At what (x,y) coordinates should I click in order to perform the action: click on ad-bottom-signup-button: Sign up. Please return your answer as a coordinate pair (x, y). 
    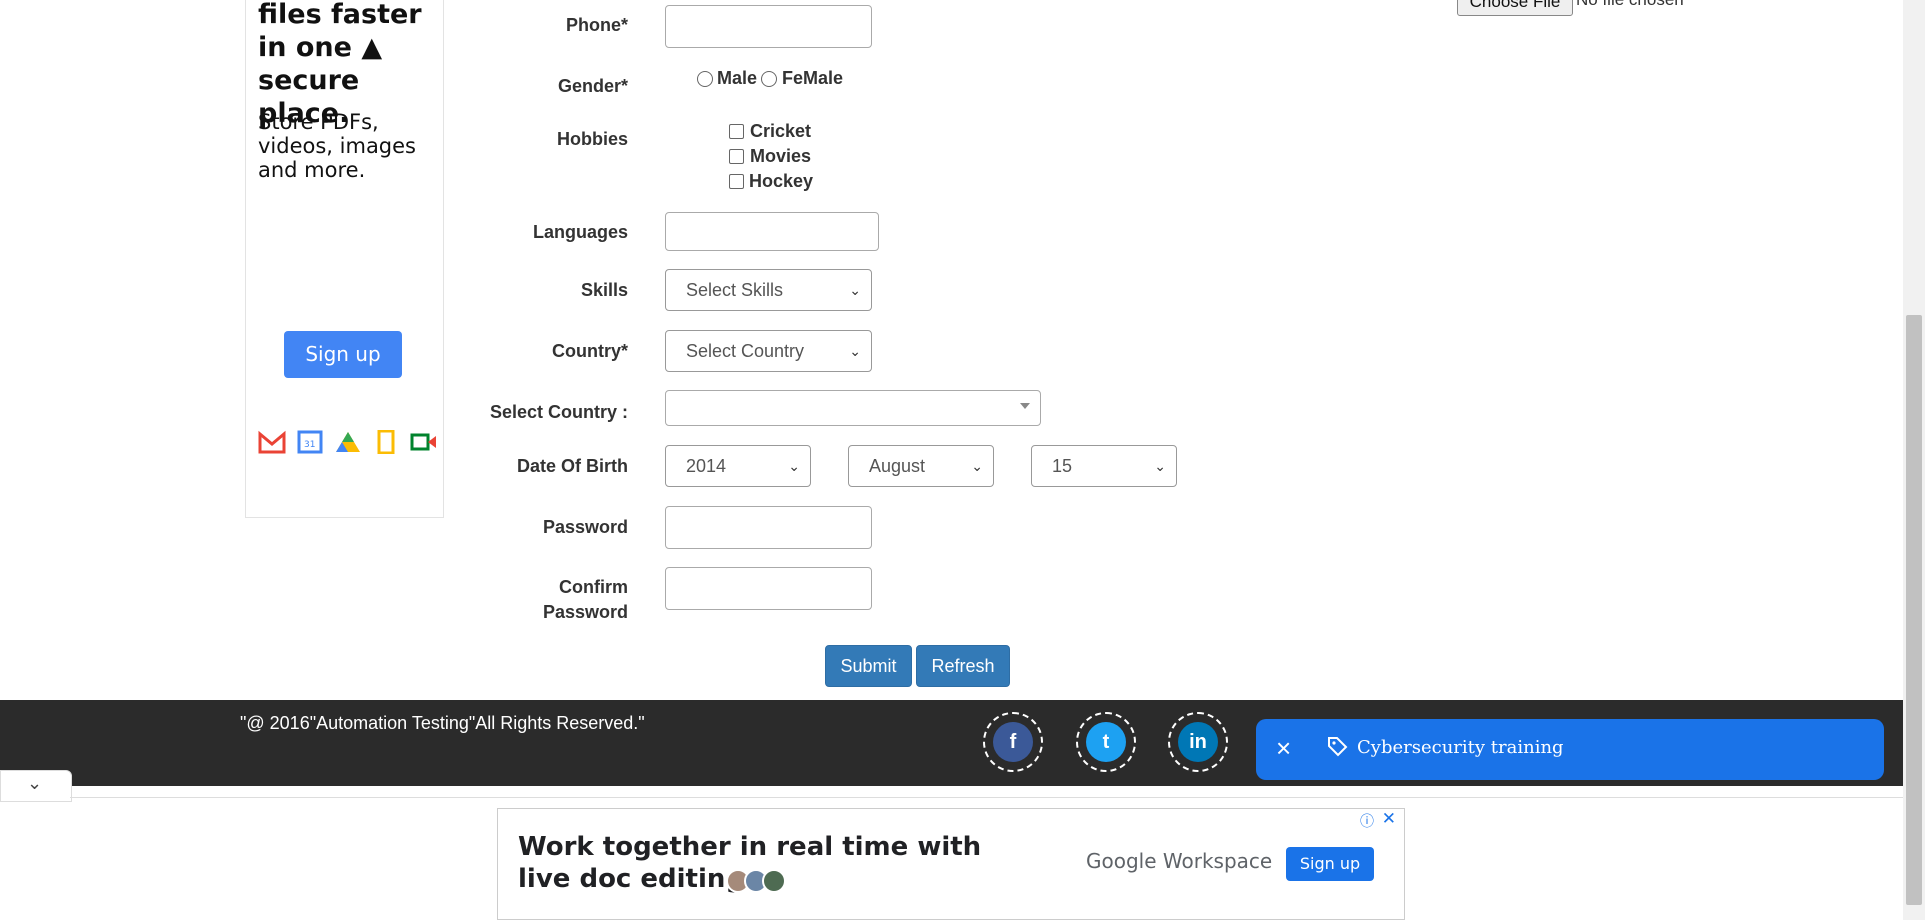
    Looking at the image, I should click on (1330, 864).